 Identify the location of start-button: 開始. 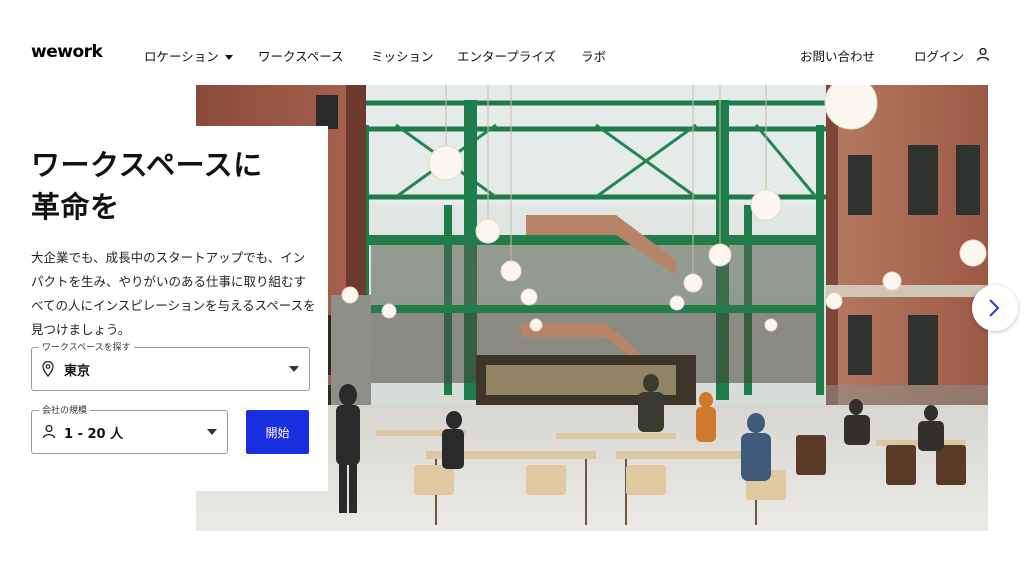
(277, 432).